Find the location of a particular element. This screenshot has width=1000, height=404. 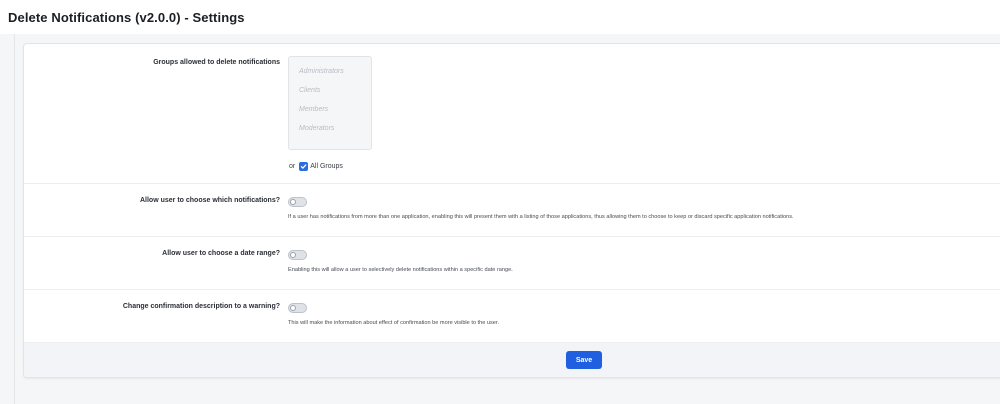

all-groups-checkbox is located at coordinates (304, 166).